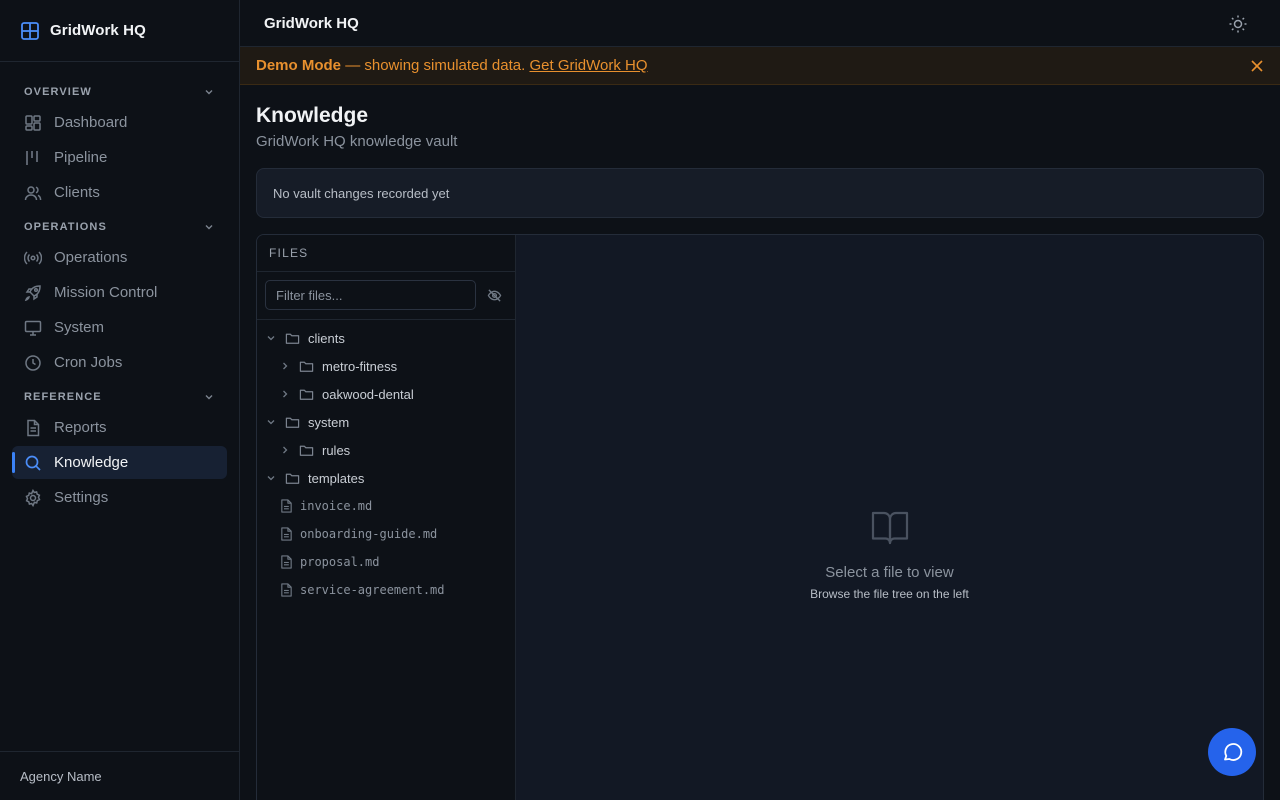 This screenshot has height=800, width=1280. I want to click on sidebar-item-cron-jobs: Cron Jobs, so click(119, 362).